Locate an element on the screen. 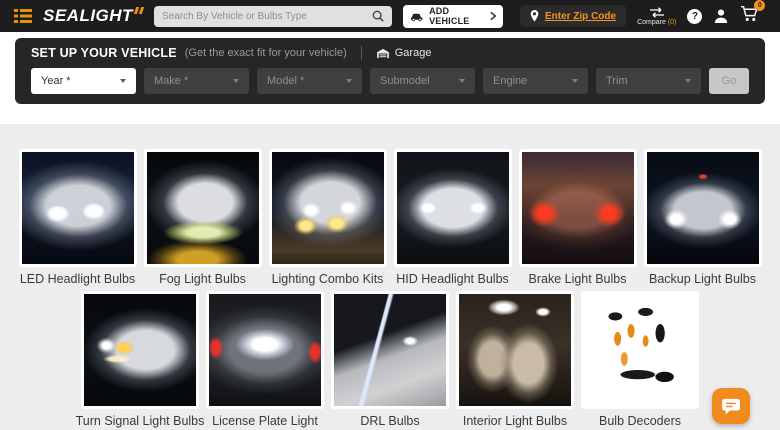 The image size is (780, 430). logo-accent is located at coordinates (139, 10).